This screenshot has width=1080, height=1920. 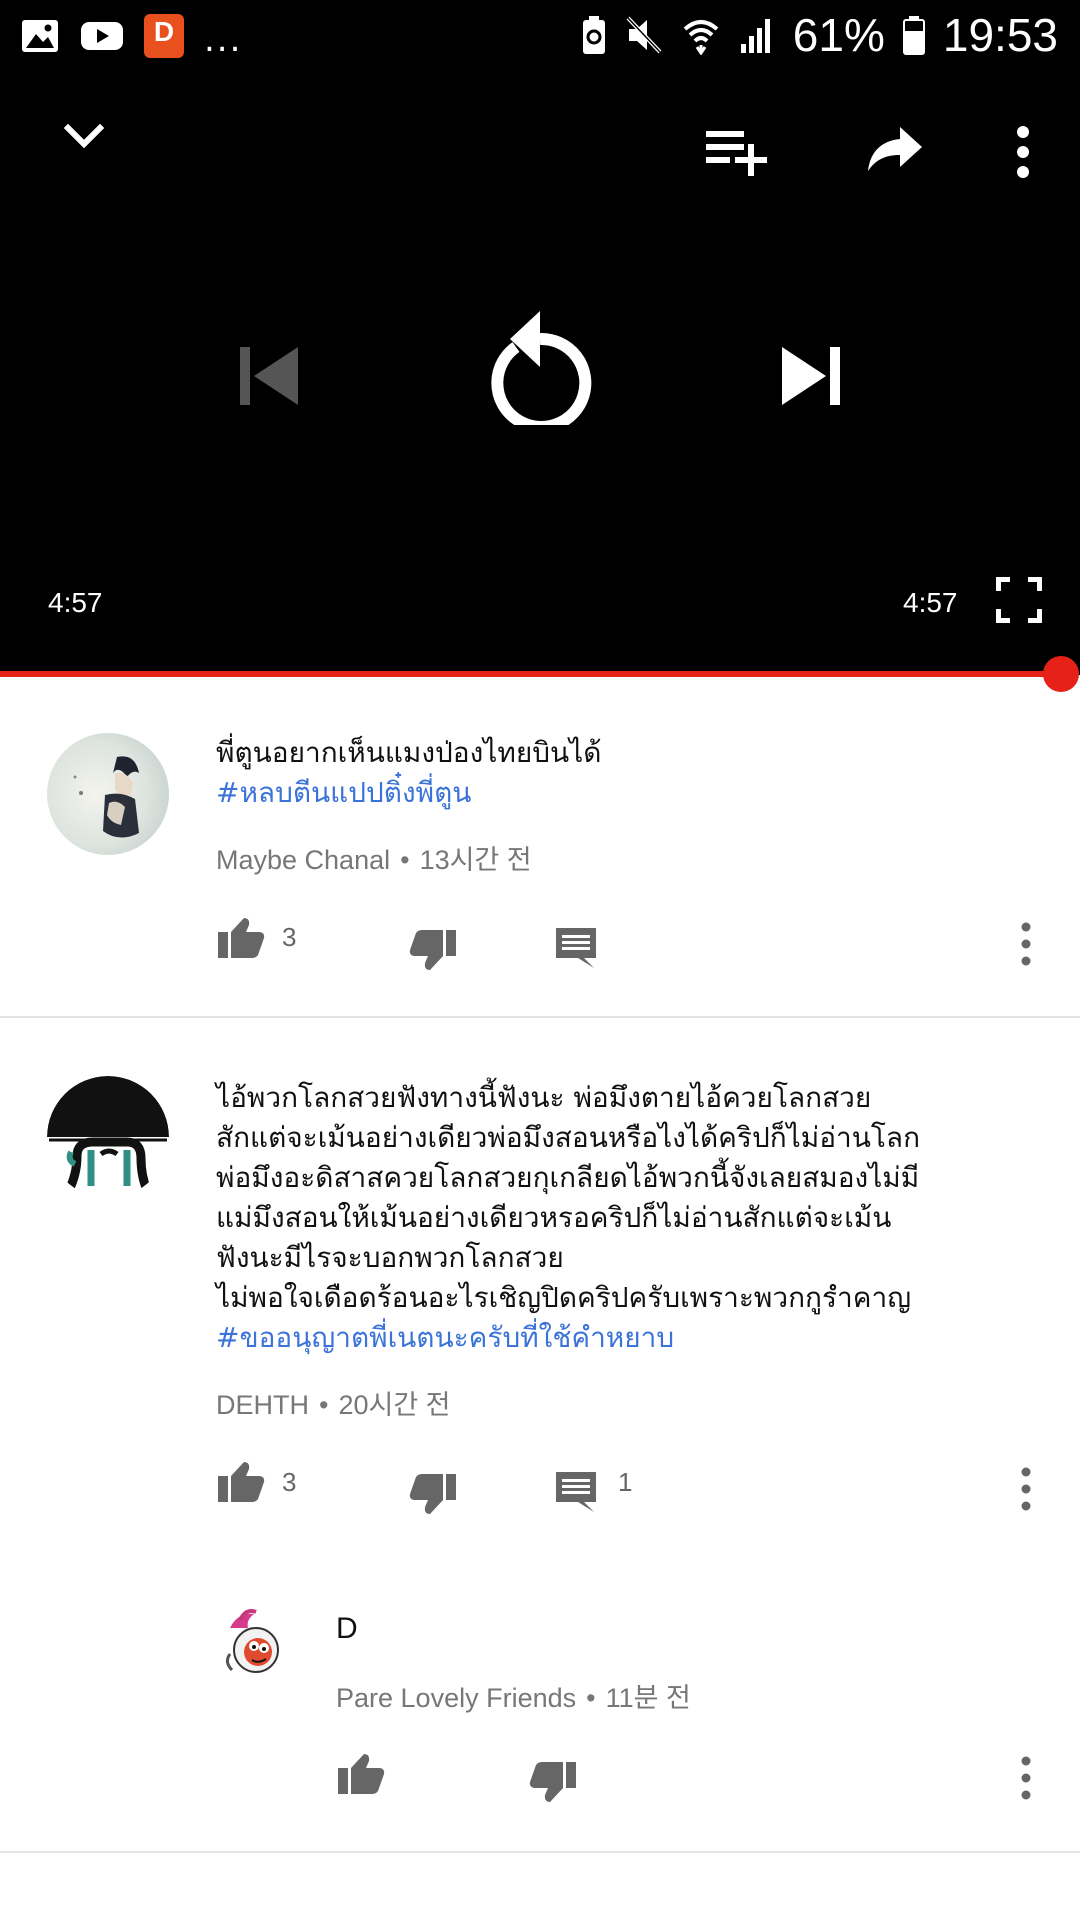 What do you see at coordinates (84, 136) in the screenshot?
I see `collapse-icon` at bounding box center [84, 136].